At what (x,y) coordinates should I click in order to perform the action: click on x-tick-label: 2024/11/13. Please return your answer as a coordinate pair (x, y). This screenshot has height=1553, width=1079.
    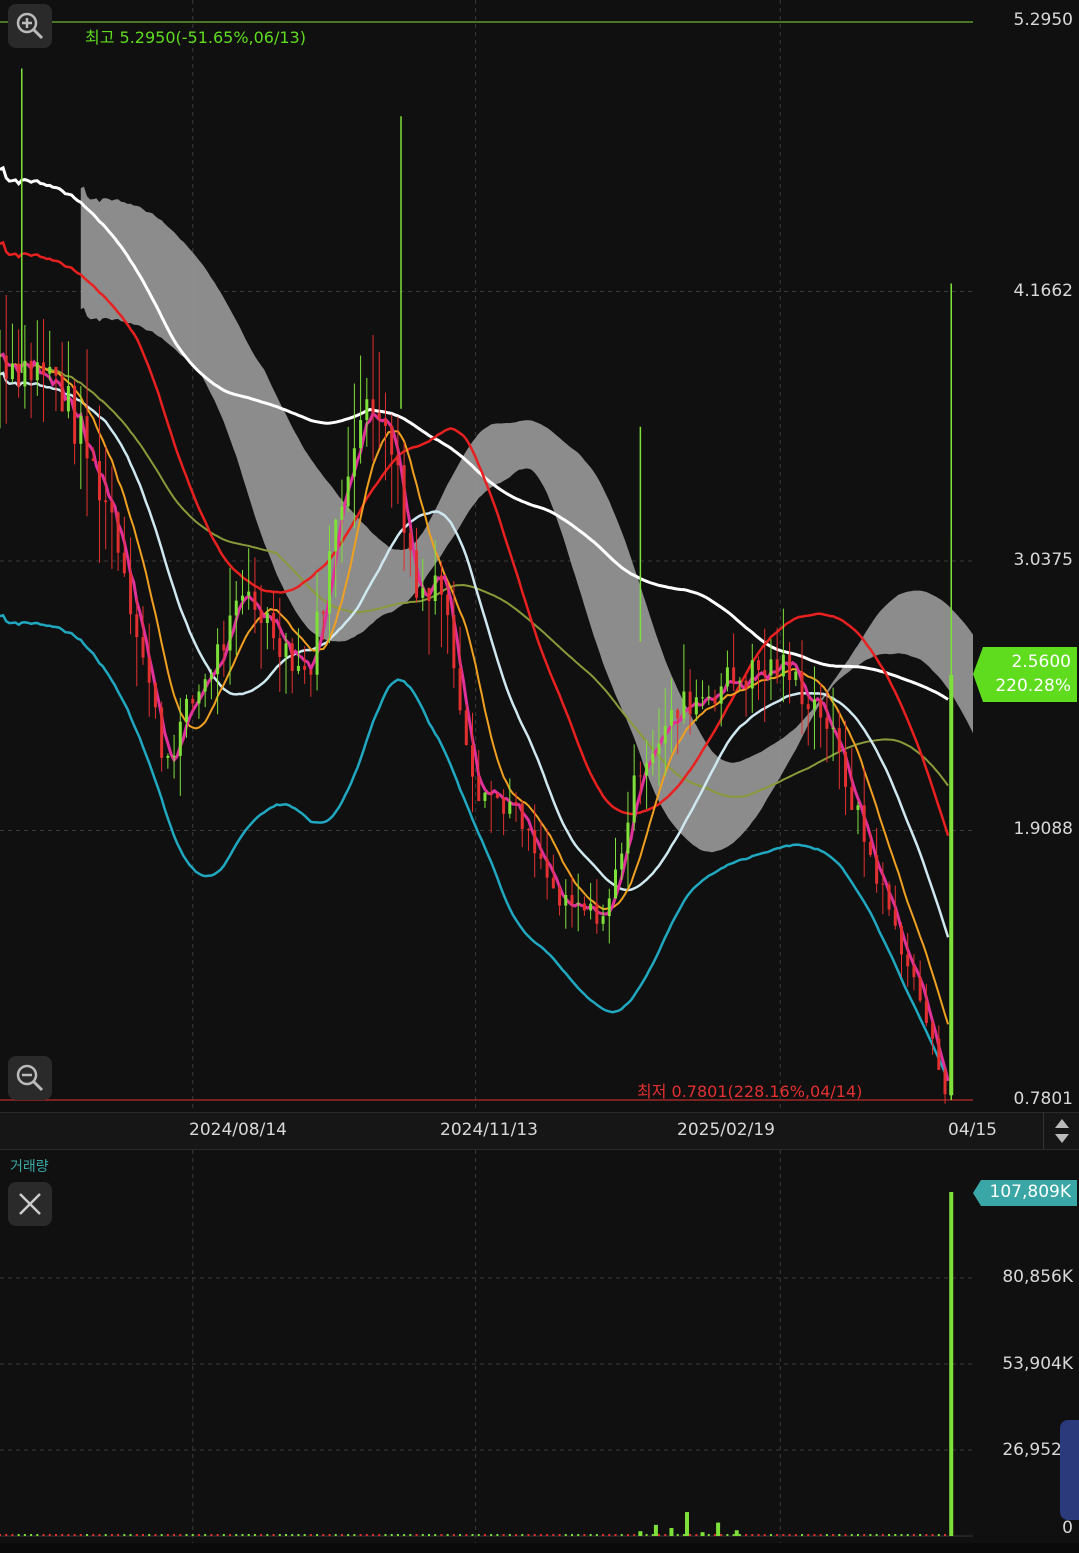
    Looking at the image, I should click on (489, 1130).